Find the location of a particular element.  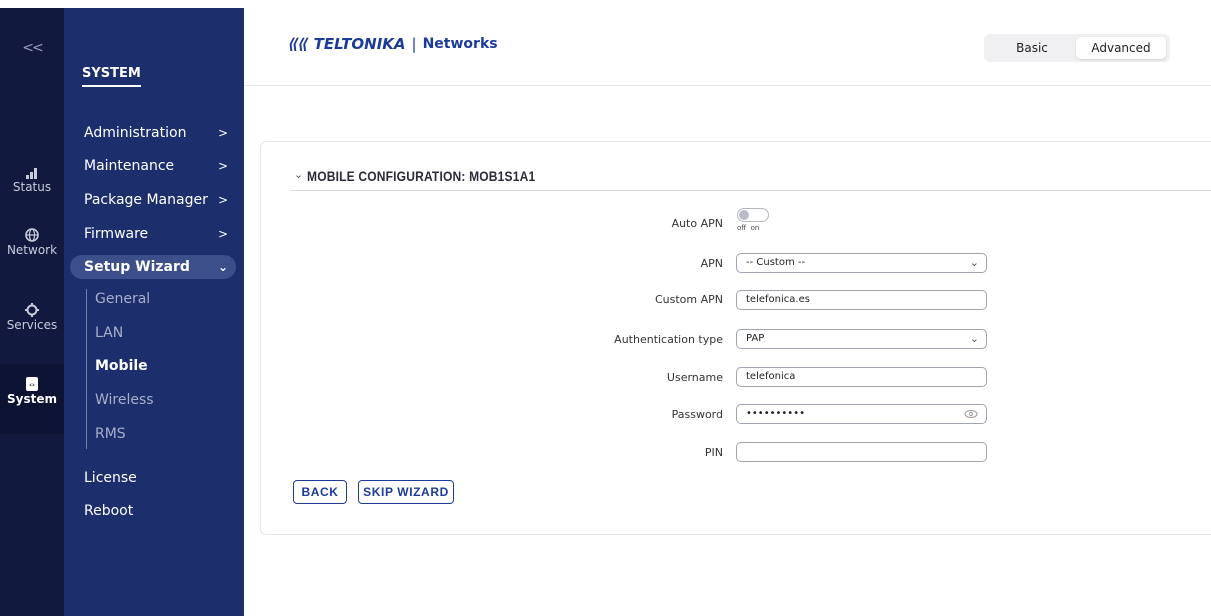

toggle-state-labels: off on is located at coordinates (748, 228).